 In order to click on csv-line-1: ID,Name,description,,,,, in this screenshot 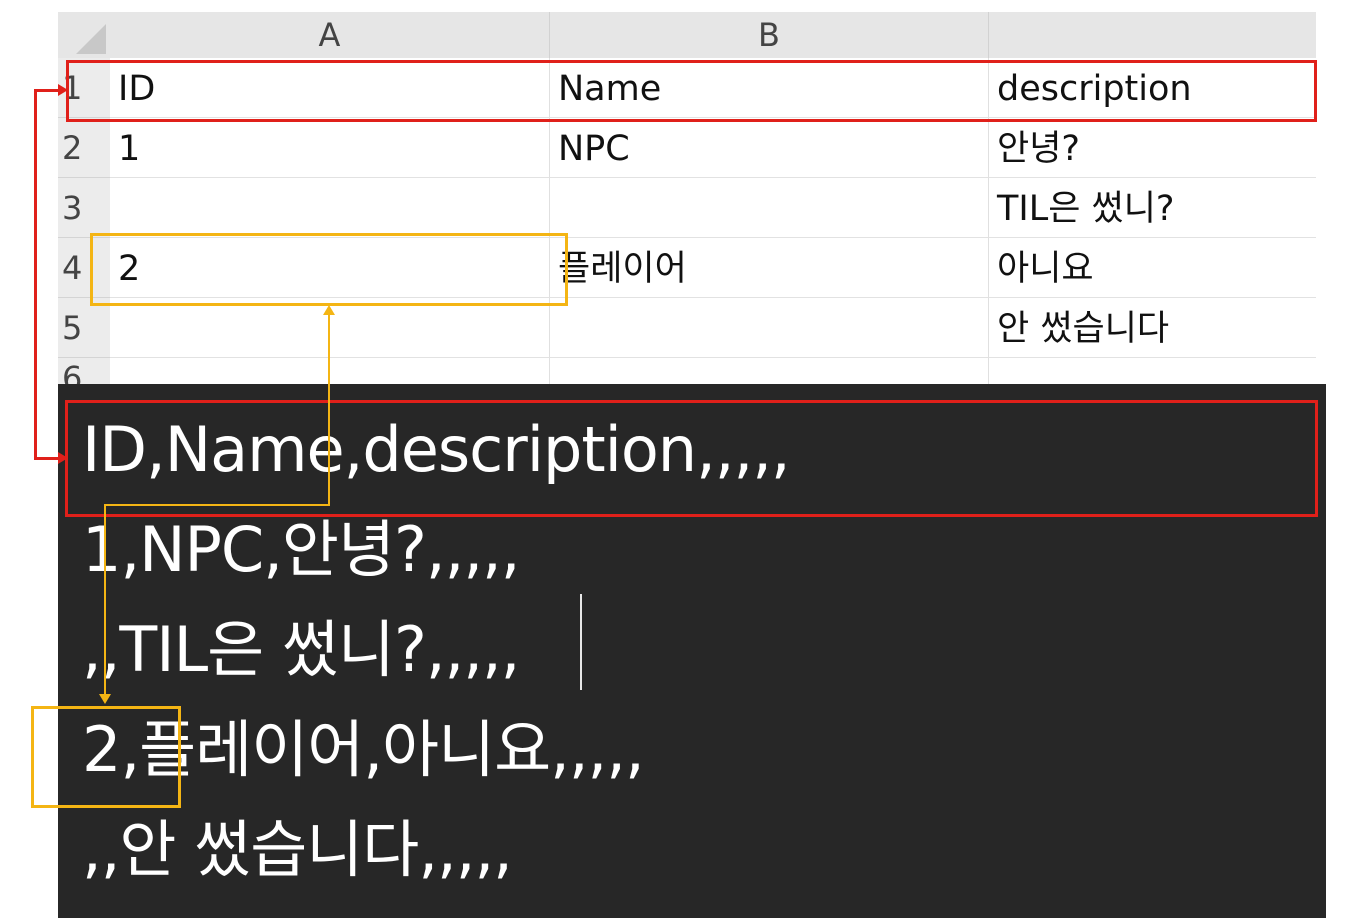, I will do `click(436, 449)`.